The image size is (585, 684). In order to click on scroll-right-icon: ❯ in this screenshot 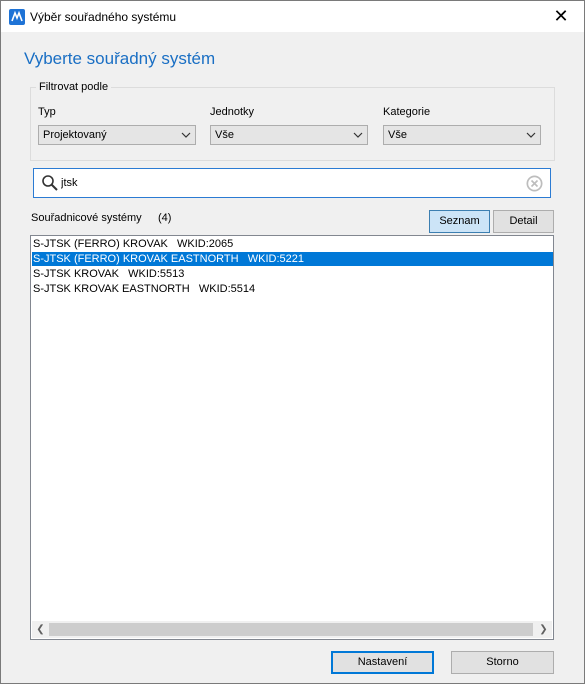, I will do `click(543, 629)`.